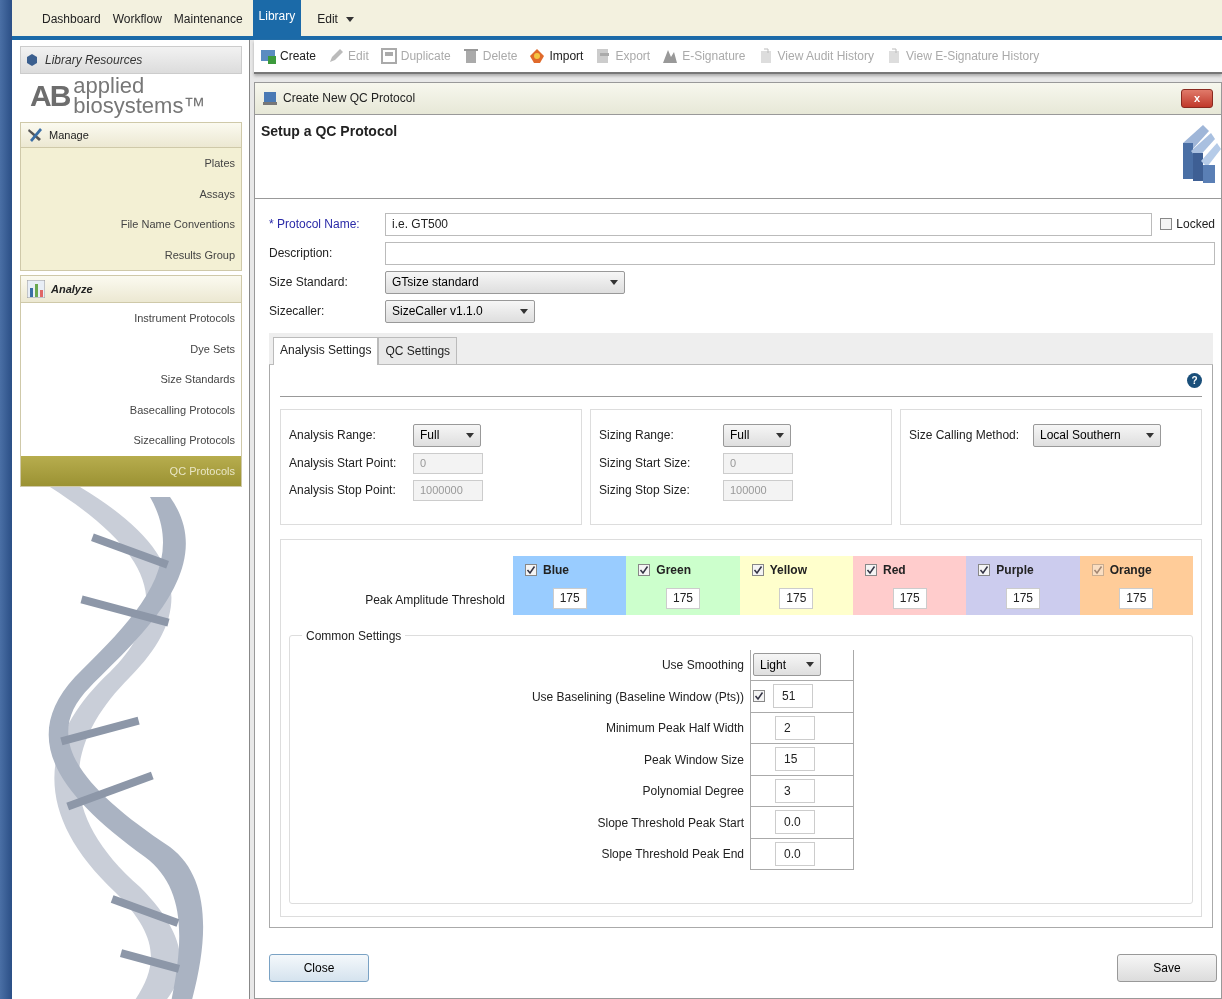 This screenshot has height=999, width=1222. I want to click on field-label: Sizing Start Size:, so click(645, 463).